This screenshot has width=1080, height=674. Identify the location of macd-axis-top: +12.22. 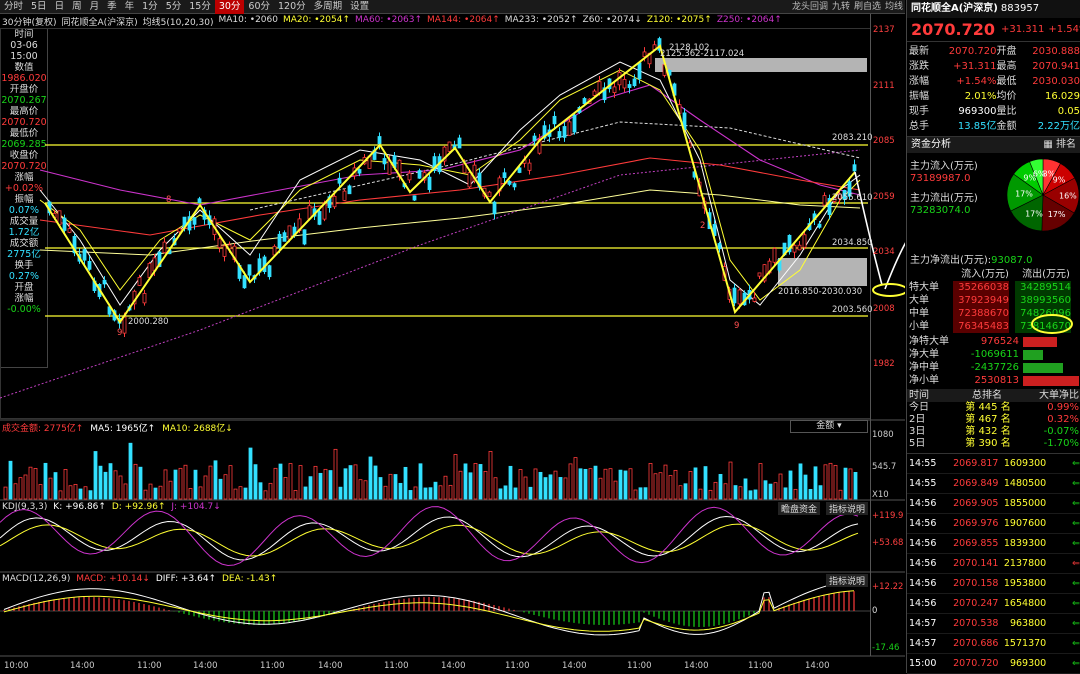
(888, 587).